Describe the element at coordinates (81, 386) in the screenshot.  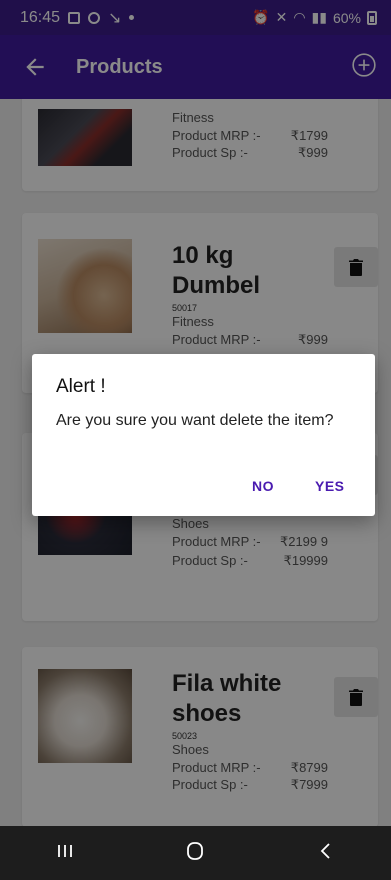
I see `dialog-title: Alert !` at that location.